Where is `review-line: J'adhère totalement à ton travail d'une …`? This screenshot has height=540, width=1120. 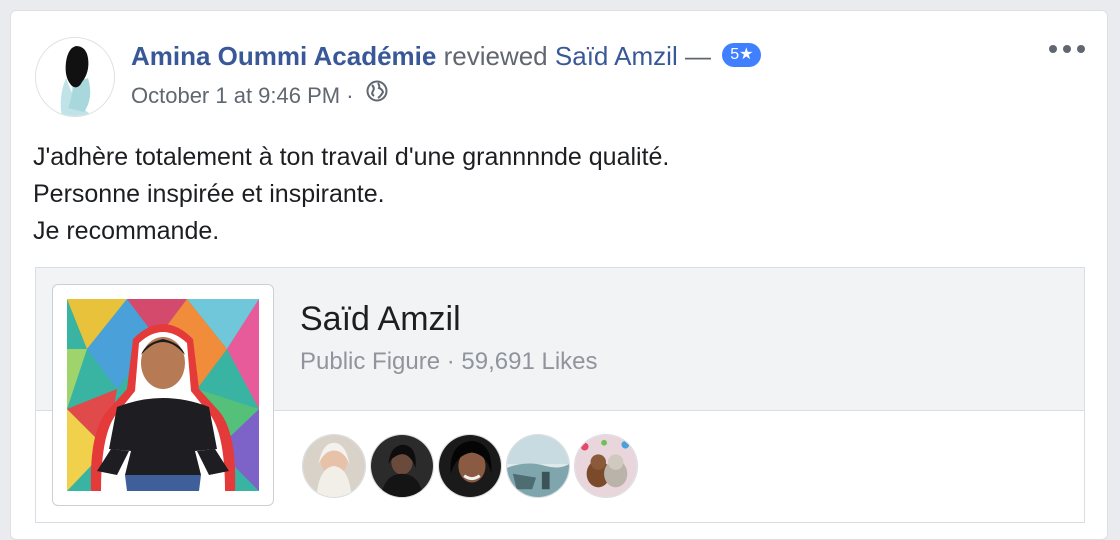 review-line: J'adhère totalement à ton travail d'une … is located at coordinates (351, 157).